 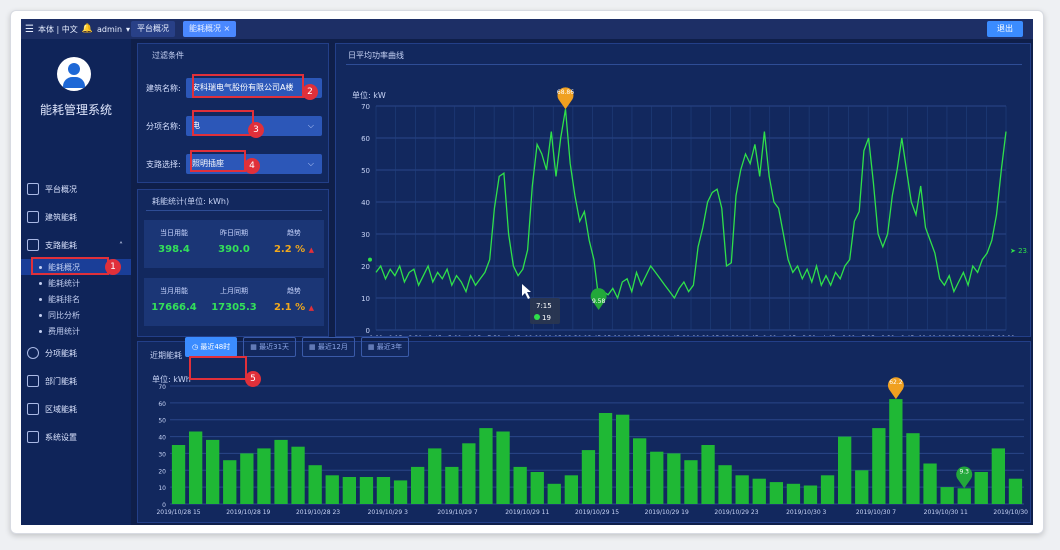 What do you see at coordinates (546, 318) in the screenshot?
I see `tooltip-value: 19` at bounding box center [546, 318].